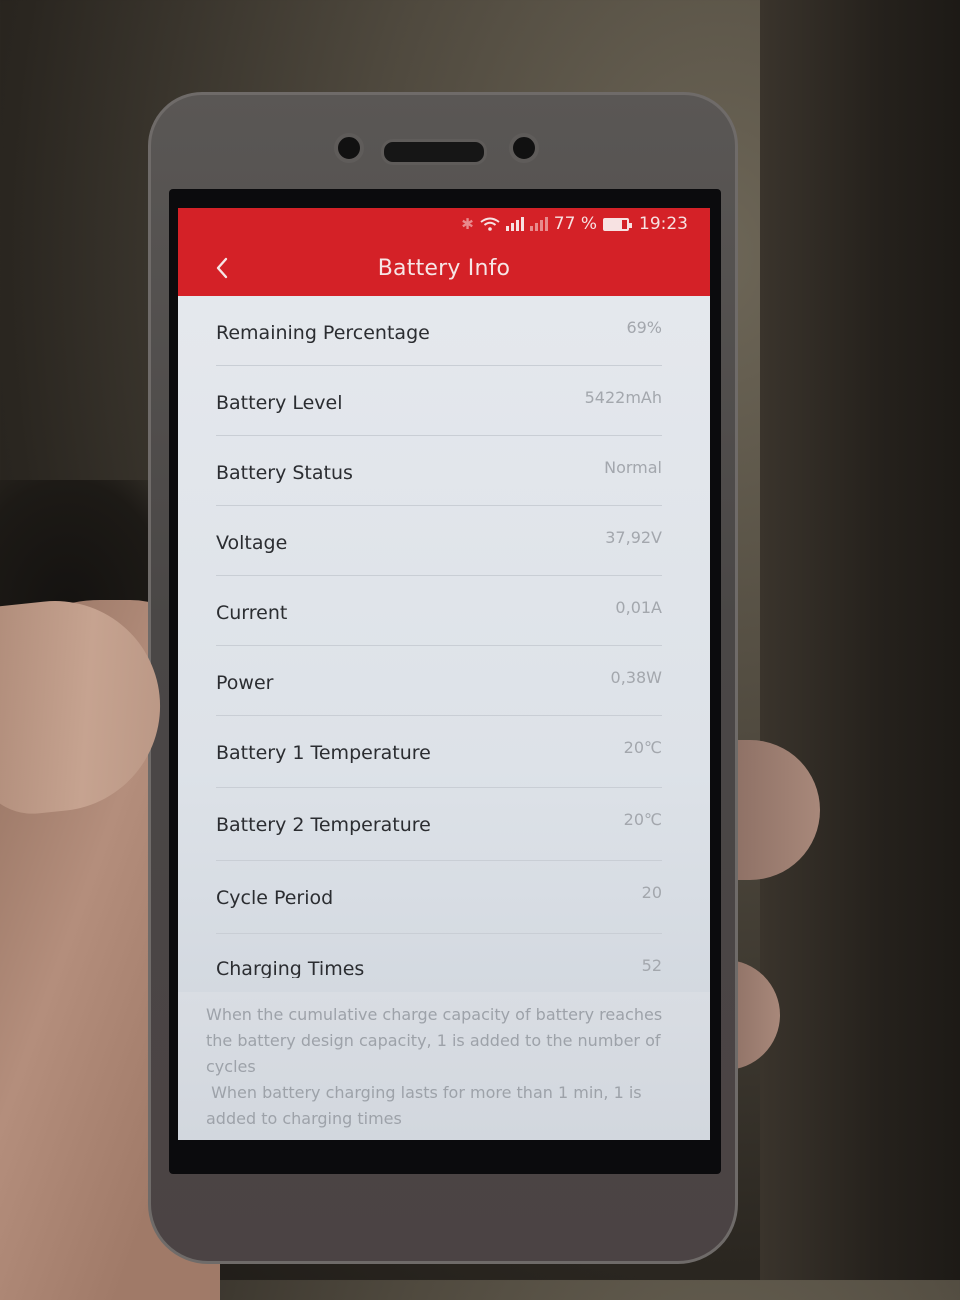 The width and height of the screenshot is (960, 1300). Describe the element at coordinates (644, 327) in the screenshot. I see `row-value: 69%` at that location.